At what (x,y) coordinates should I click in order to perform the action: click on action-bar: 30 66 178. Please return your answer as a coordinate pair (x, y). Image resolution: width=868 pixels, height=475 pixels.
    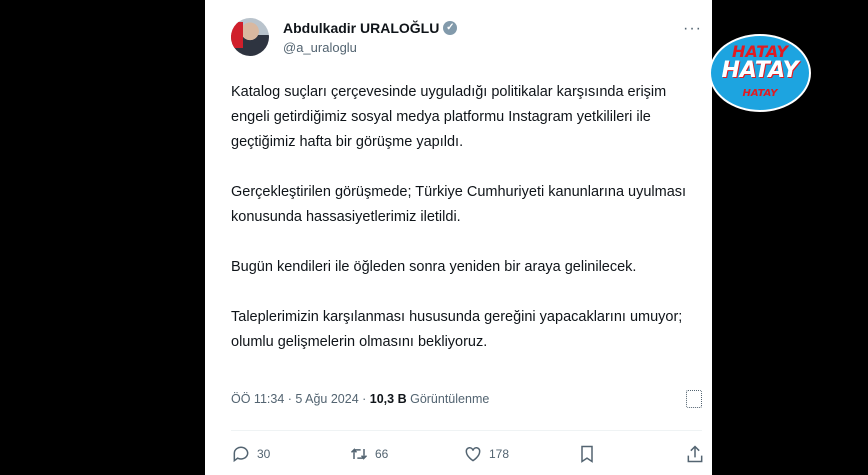
    Looking at the image, I should click on (467, 456).